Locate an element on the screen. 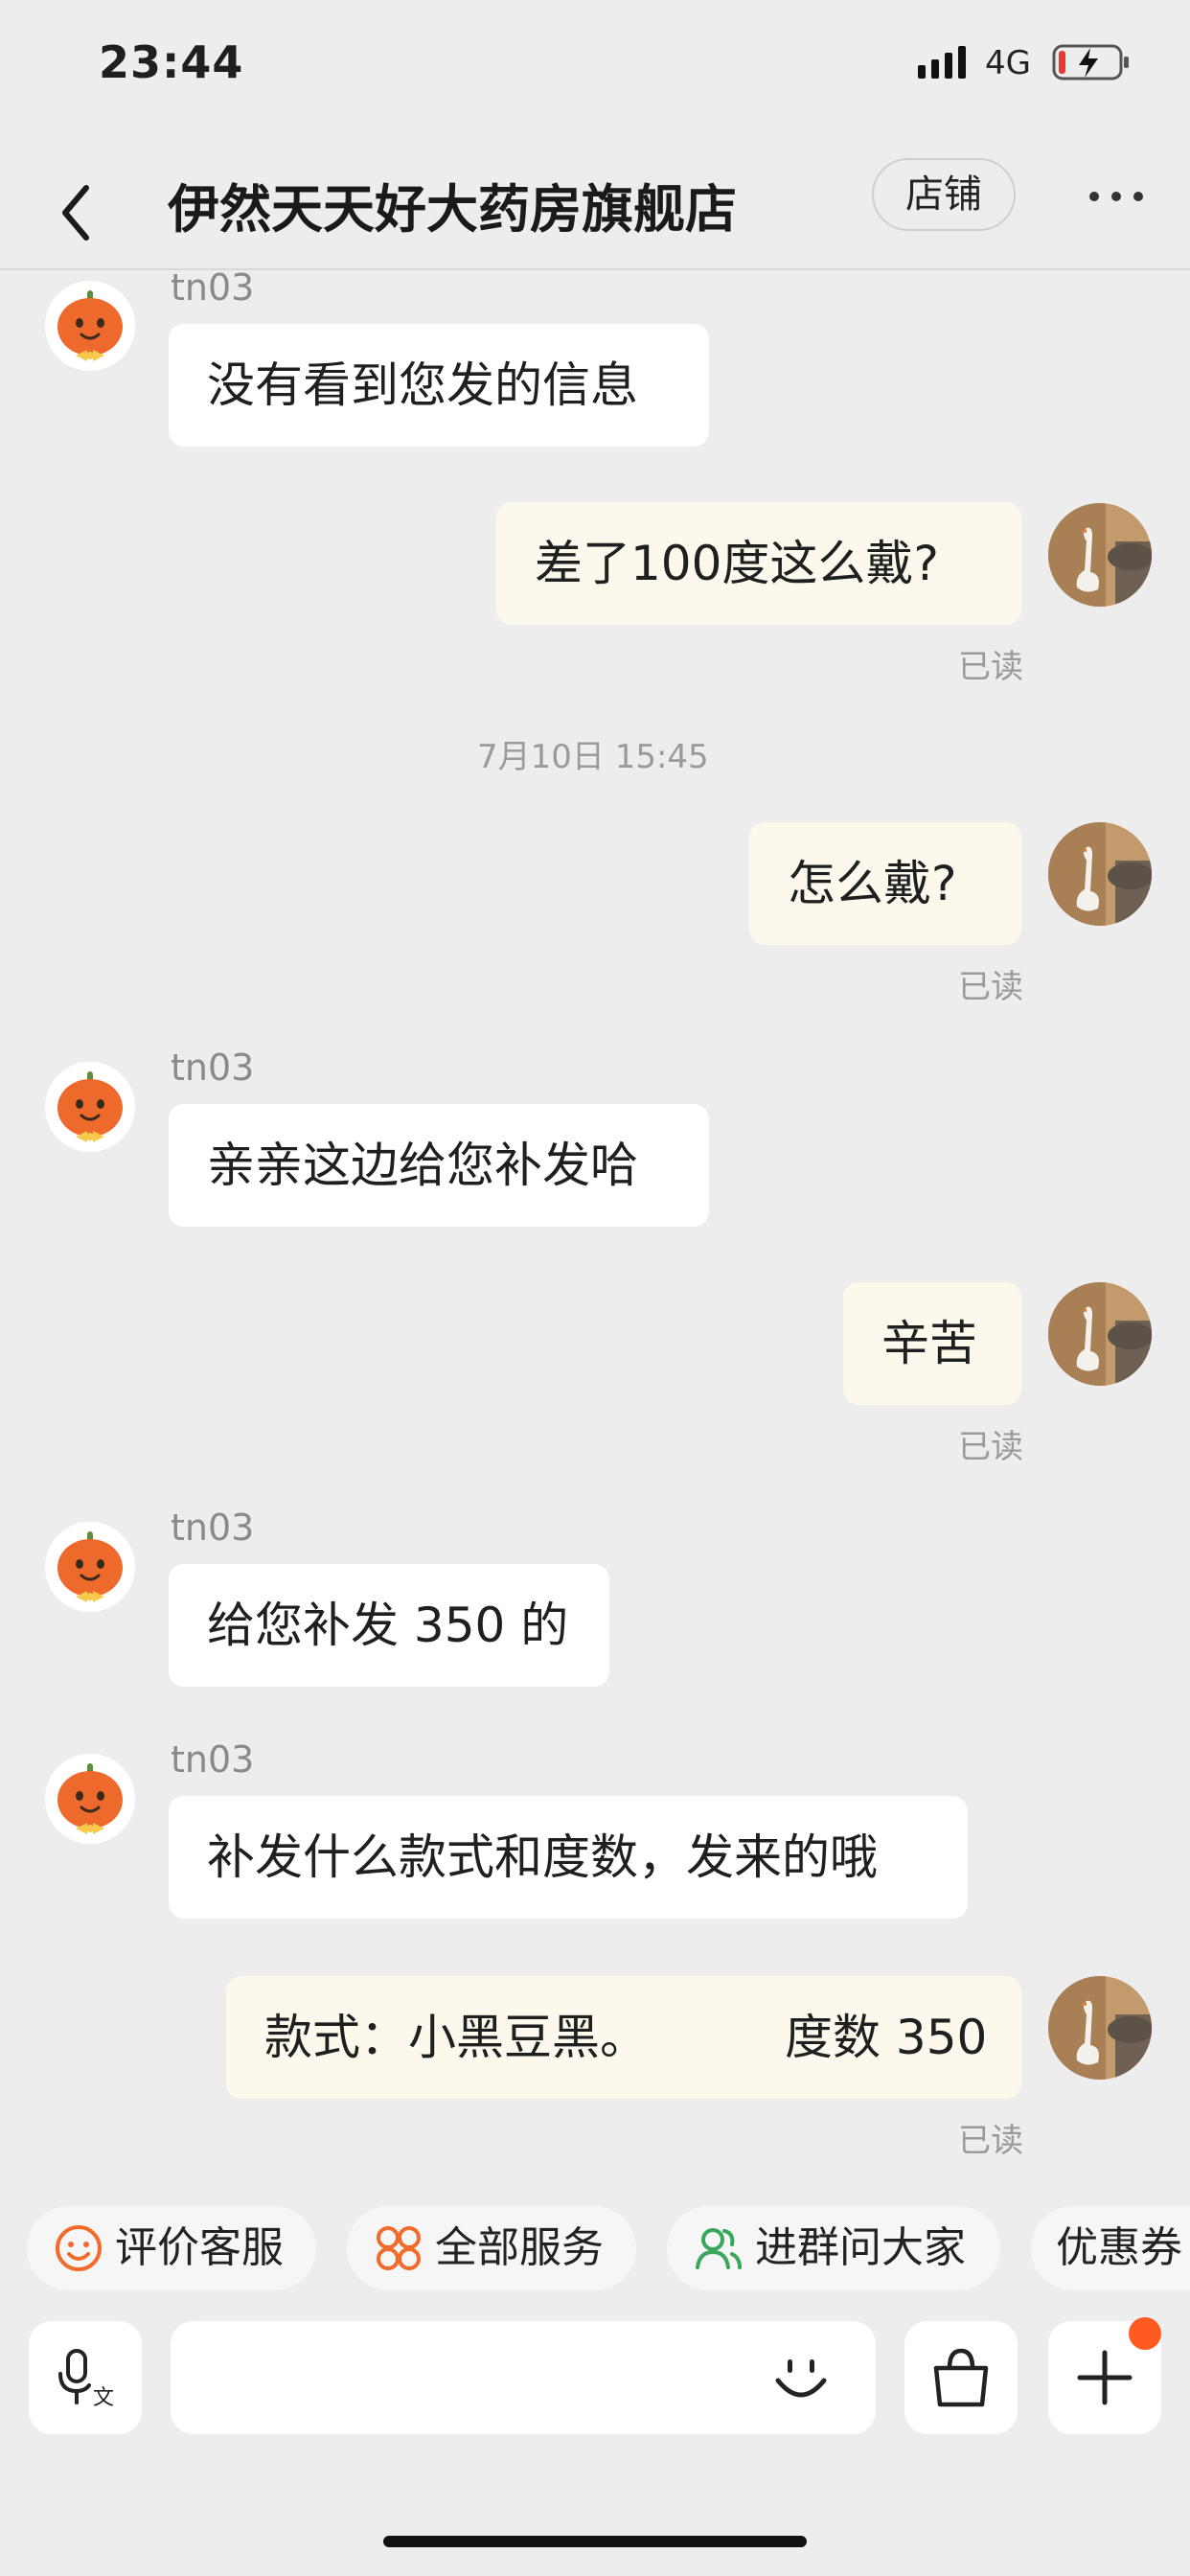 This screenshot has height=2576, width=1190. signal-icon is located at coordinates (942, 63).